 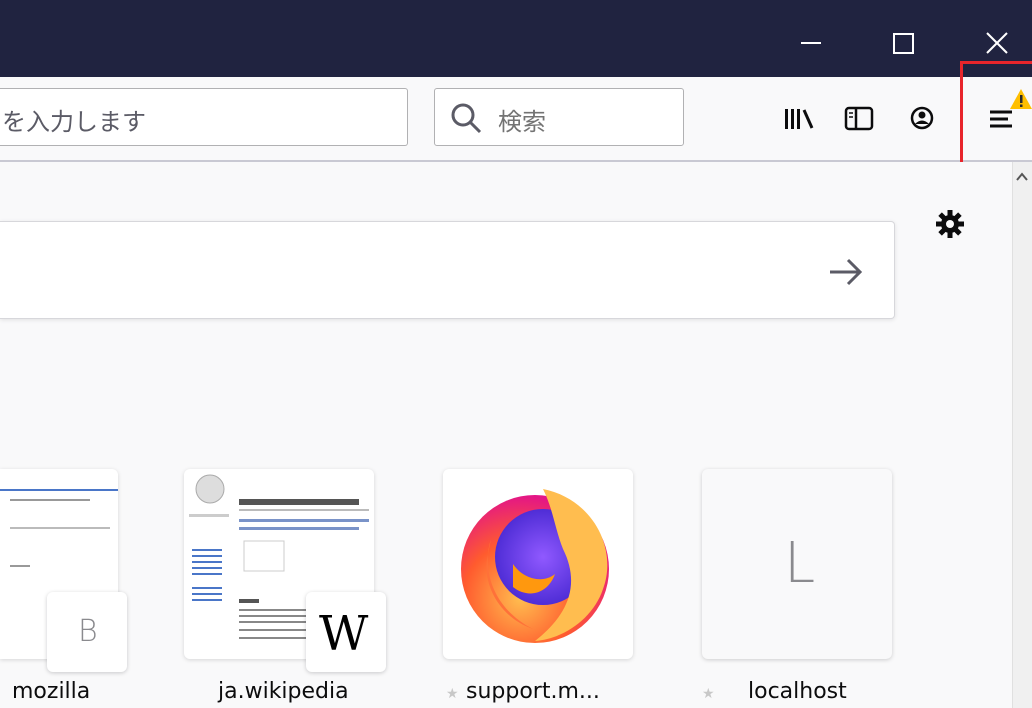 What do you see at coordinates (903, 43) in the screenshot?
I see `maximize-icon` at bounding box center [903, 43].